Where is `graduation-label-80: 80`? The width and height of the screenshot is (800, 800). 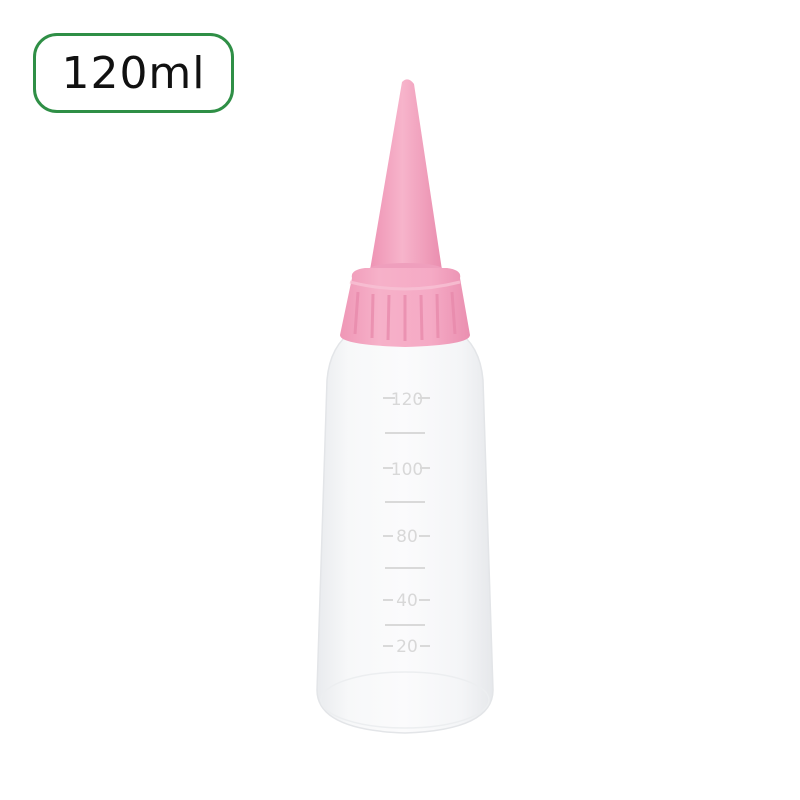
graduation-label-80: 80 is located at coordinates (407, 537).